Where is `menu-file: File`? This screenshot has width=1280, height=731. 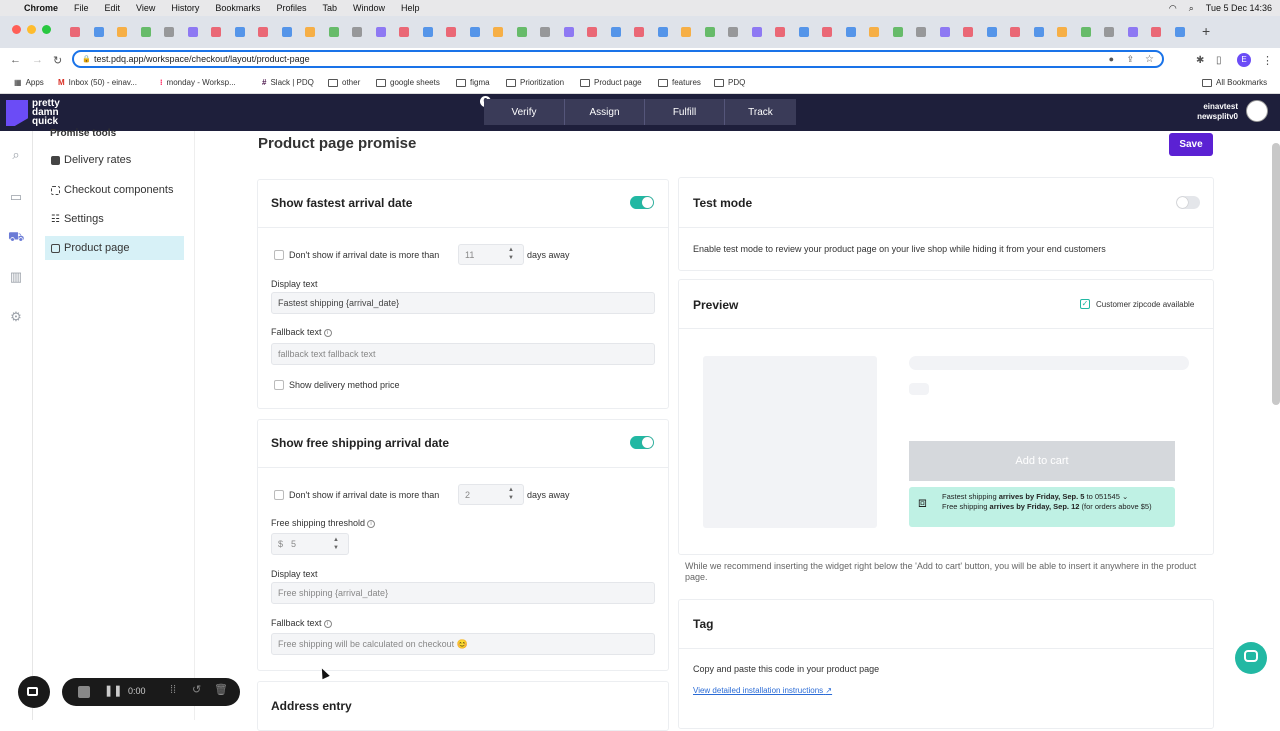 menu-file: File is located at coordinates (81, 8).